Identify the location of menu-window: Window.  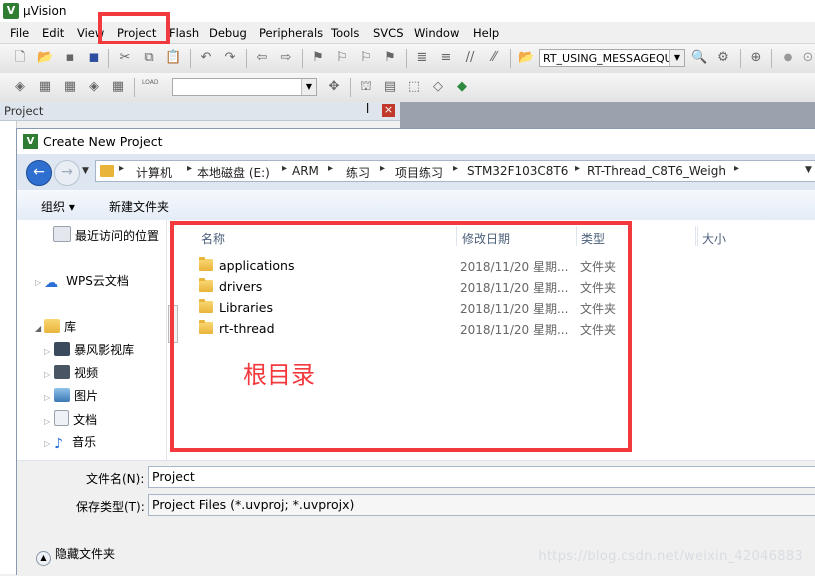
(436, 33).